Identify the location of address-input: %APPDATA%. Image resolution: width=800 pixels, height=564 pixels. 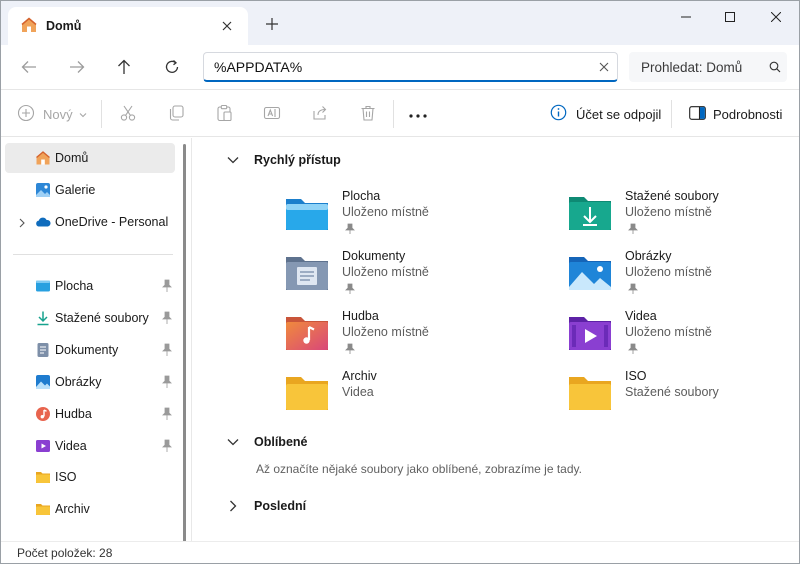
(402, 67).